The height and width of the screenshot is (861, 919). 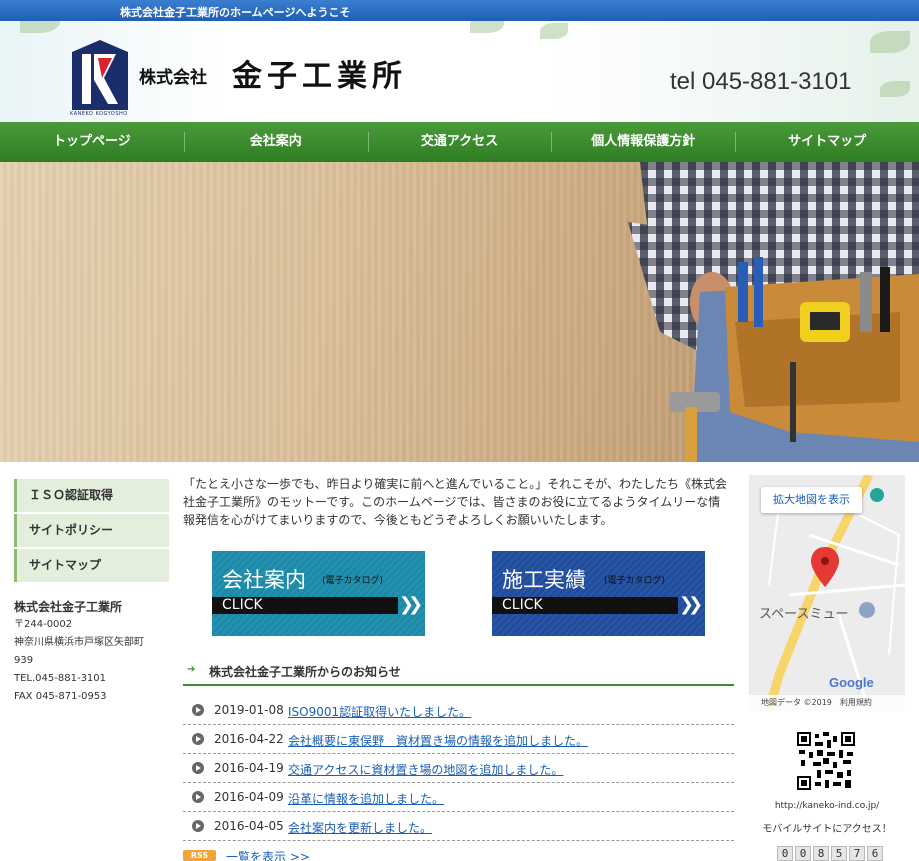 I want to click on nav-item-access: 交通アクセス, so click(x=459, y=142).